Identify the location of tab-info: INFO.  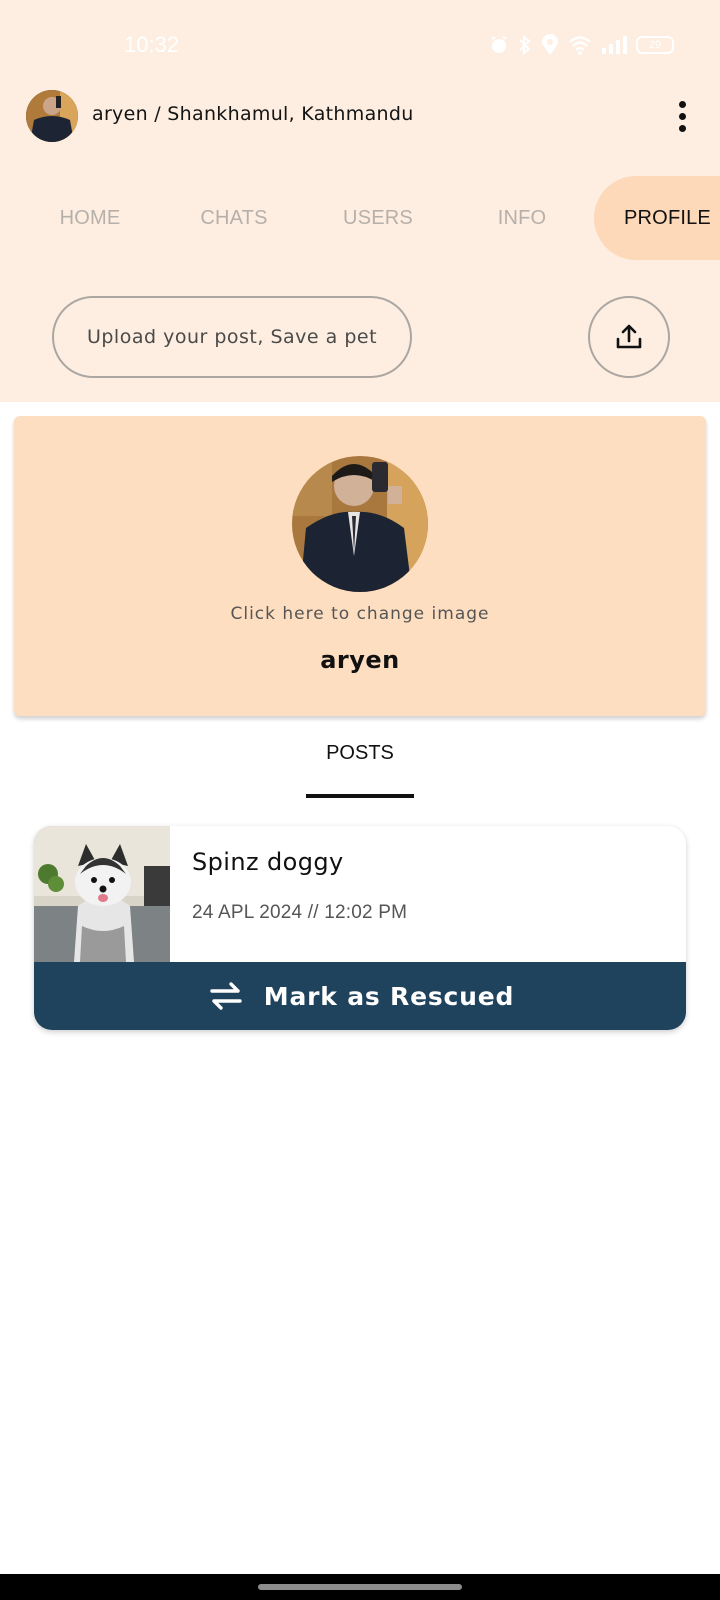
(522, 218).